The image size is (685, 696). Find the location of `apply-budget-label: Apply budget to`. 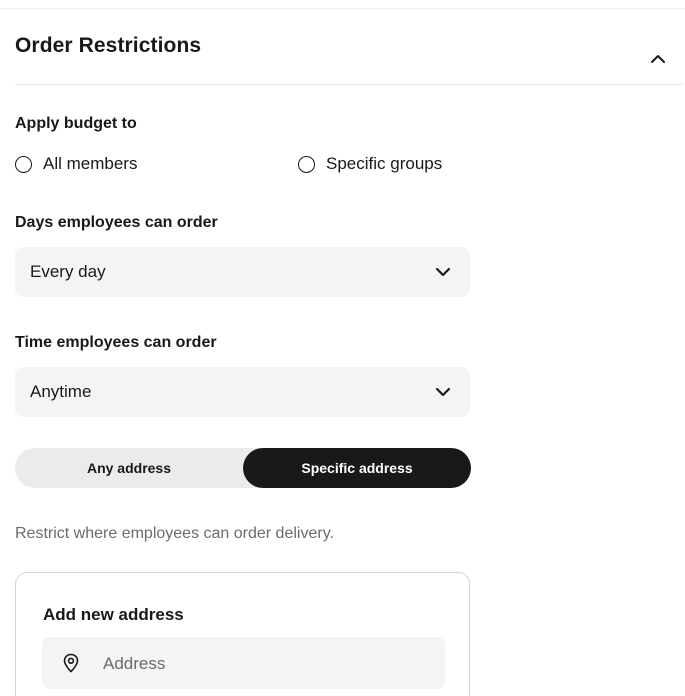

apply-budget-label: Apply budget to is located at coordinates (76, 123).